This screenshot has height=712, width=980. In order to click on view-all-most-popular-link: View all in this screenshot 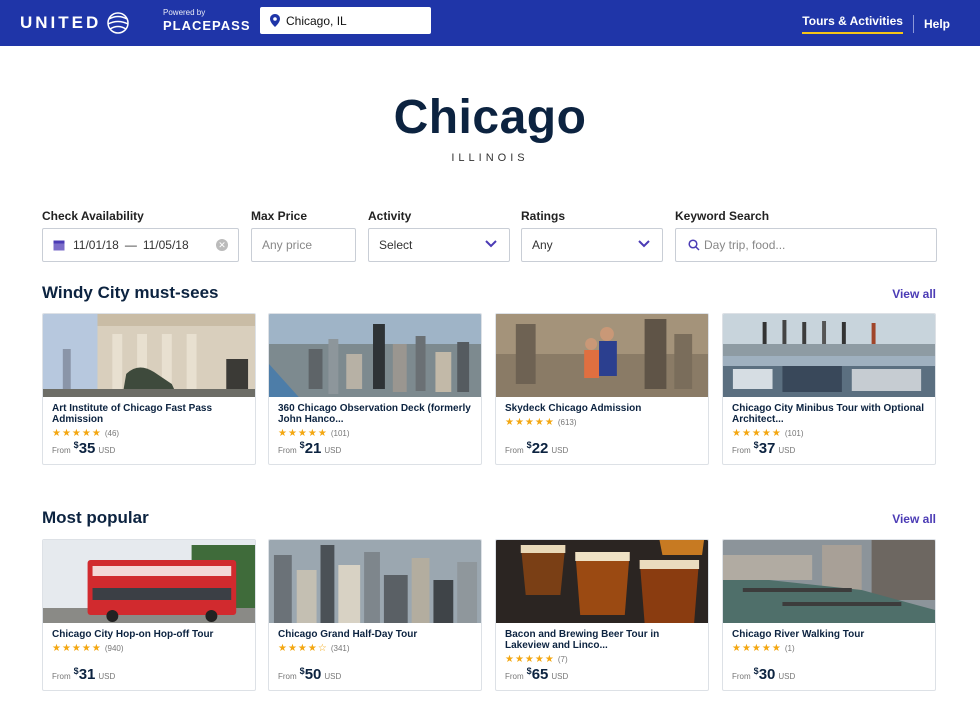, I will do `click(914, 519)`.